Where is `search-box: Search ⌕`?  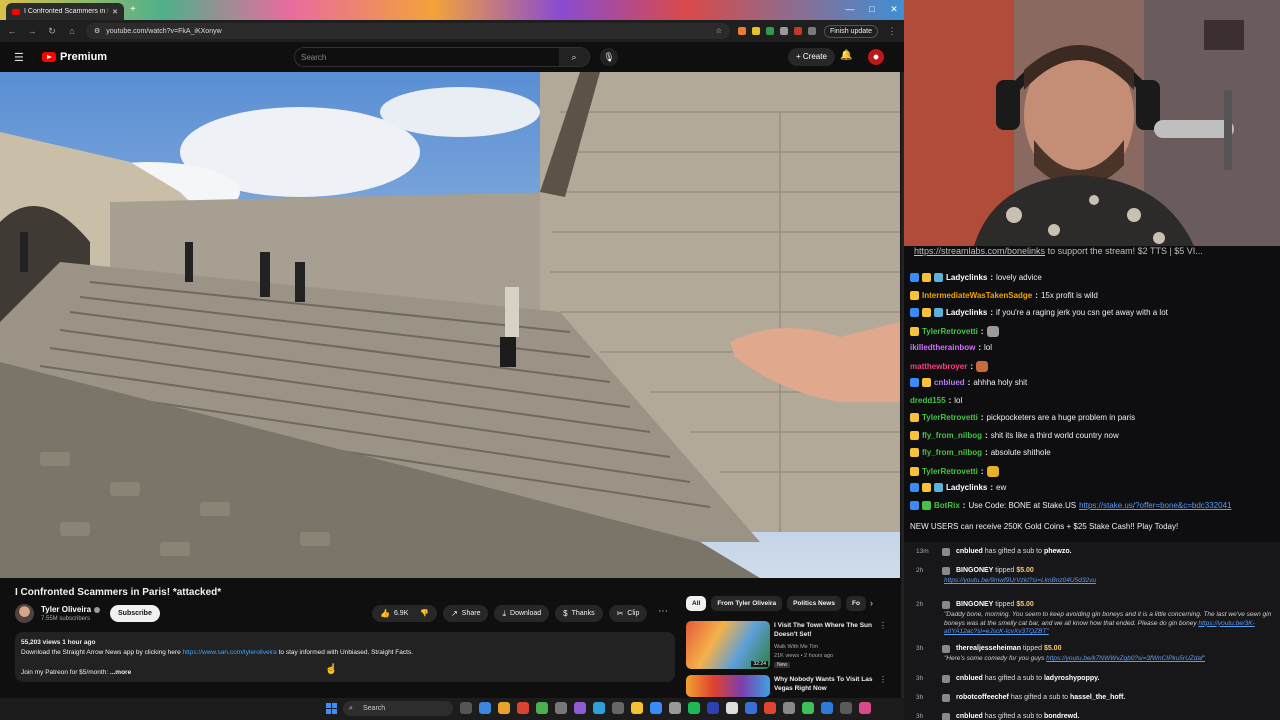 search-box: Search ⌕ is located at coordinates (442, 57).